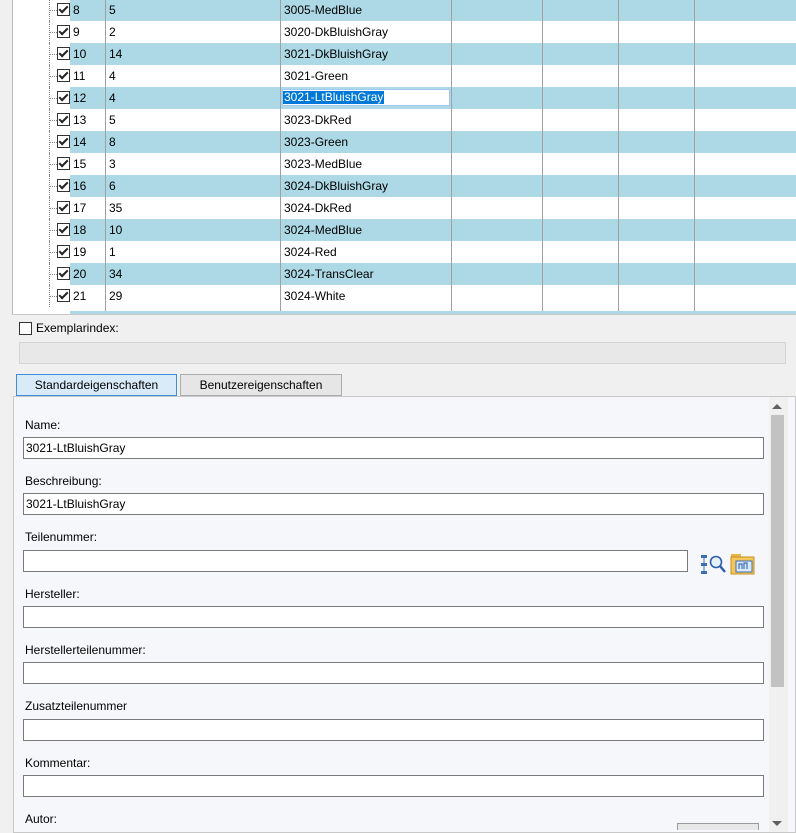 The width and height of the screenshot is (796, 833). What do you see at coordinates (318, 208) in the screenshot?
I see `name-cell: 3024-DkRed` at bounding box center [318, 208].